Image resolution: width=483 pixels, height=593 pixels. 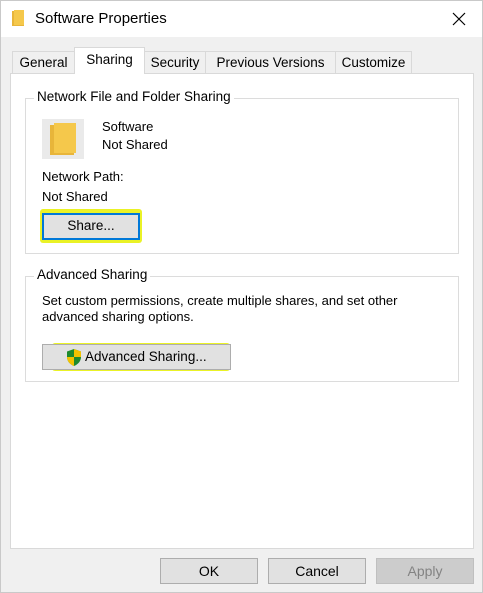 What do you see at coordinates (101, 18) in the screenshot?
I see `window-title: Software Properties` at bounding box center [101, 18].